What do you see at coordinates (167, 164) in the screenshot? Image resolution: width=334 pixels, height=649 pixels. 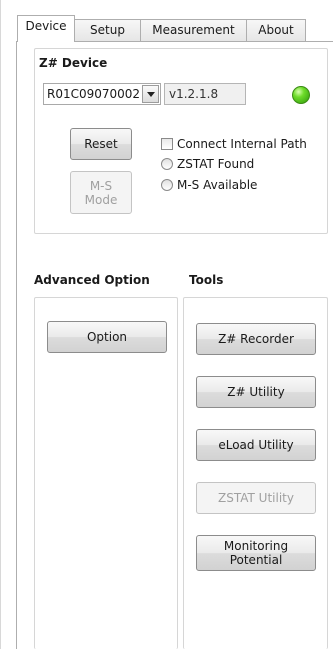 I see `zstat-found-radio` at bounding box center [167, 164].